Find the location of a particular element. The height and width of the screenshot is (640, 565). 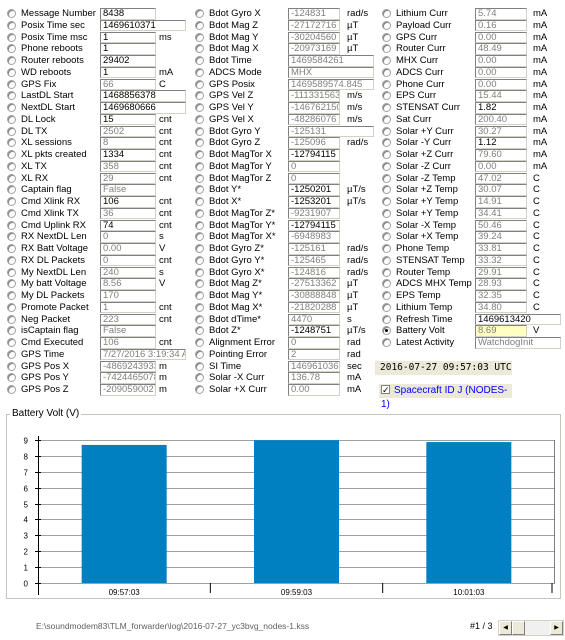

page-indicator: #1 / 3 is located at coordinates (481, 626).